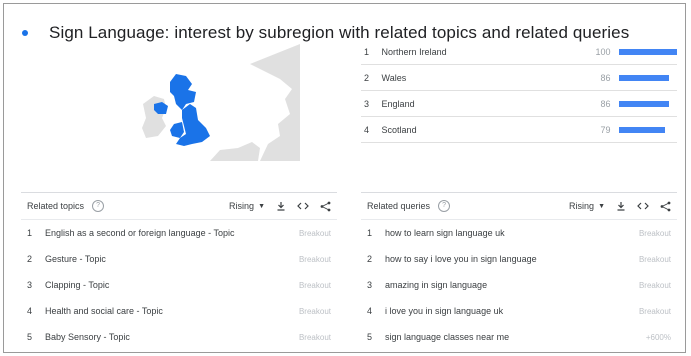 Image resolution: width=691 pixels, height=356 pixels. I want to click on panel-title: Related topics, so click(56, 206).